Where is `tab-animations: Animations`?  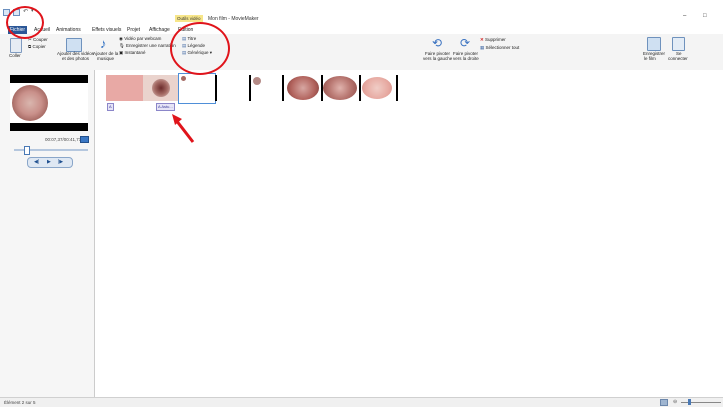 tab-animations: Animations is located at coordinates (68, 30).